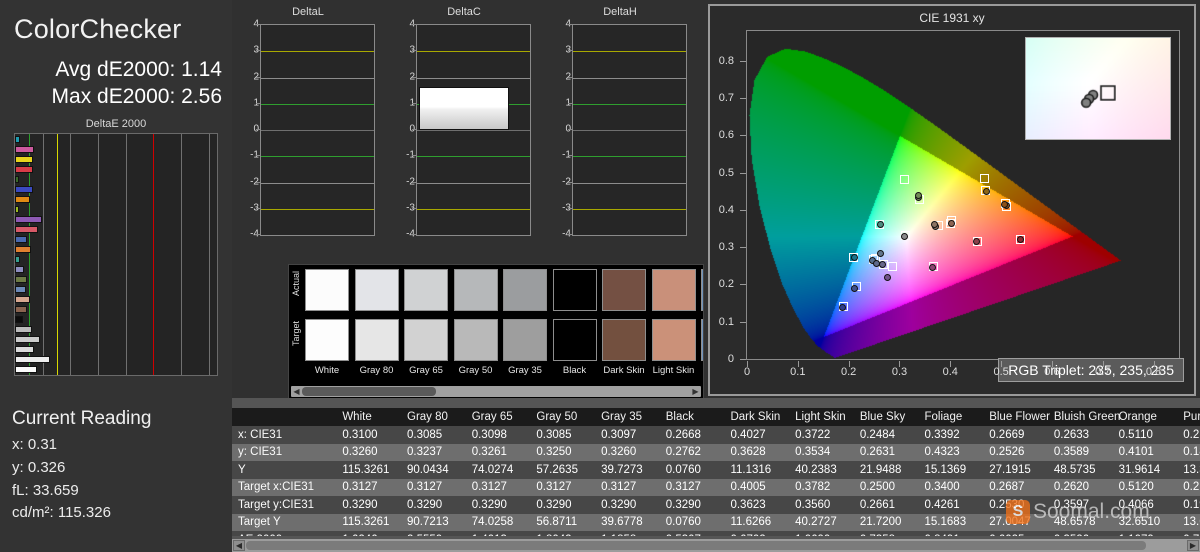 Image resolution: width=1200 pixels, height=552 pixels. I want to click on swatch-horizontal-scrollbar: ◀ ▶, so click(496, 391).